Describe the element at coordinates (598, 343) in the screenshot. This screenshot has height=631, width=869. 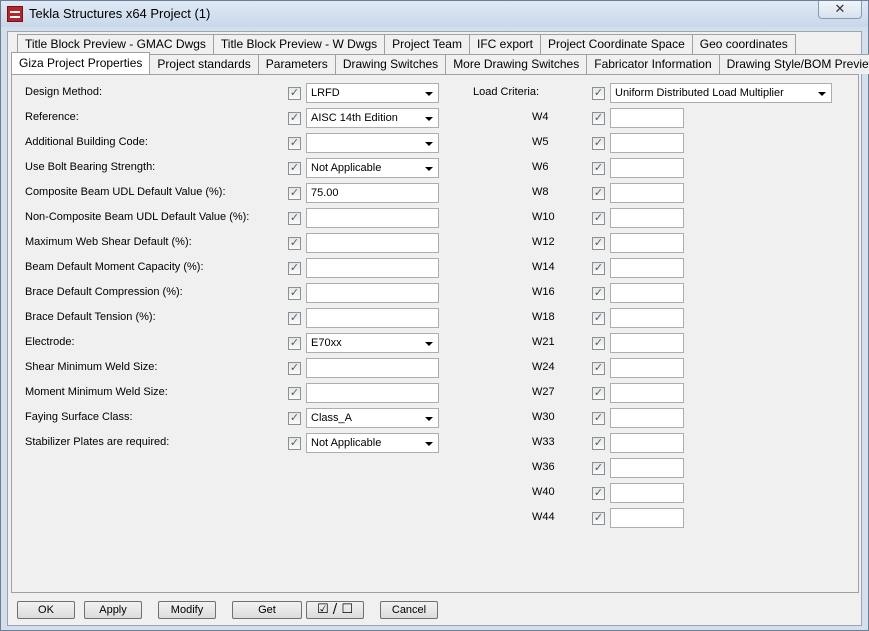
I see `checkbox-w21: ✓` at that location.